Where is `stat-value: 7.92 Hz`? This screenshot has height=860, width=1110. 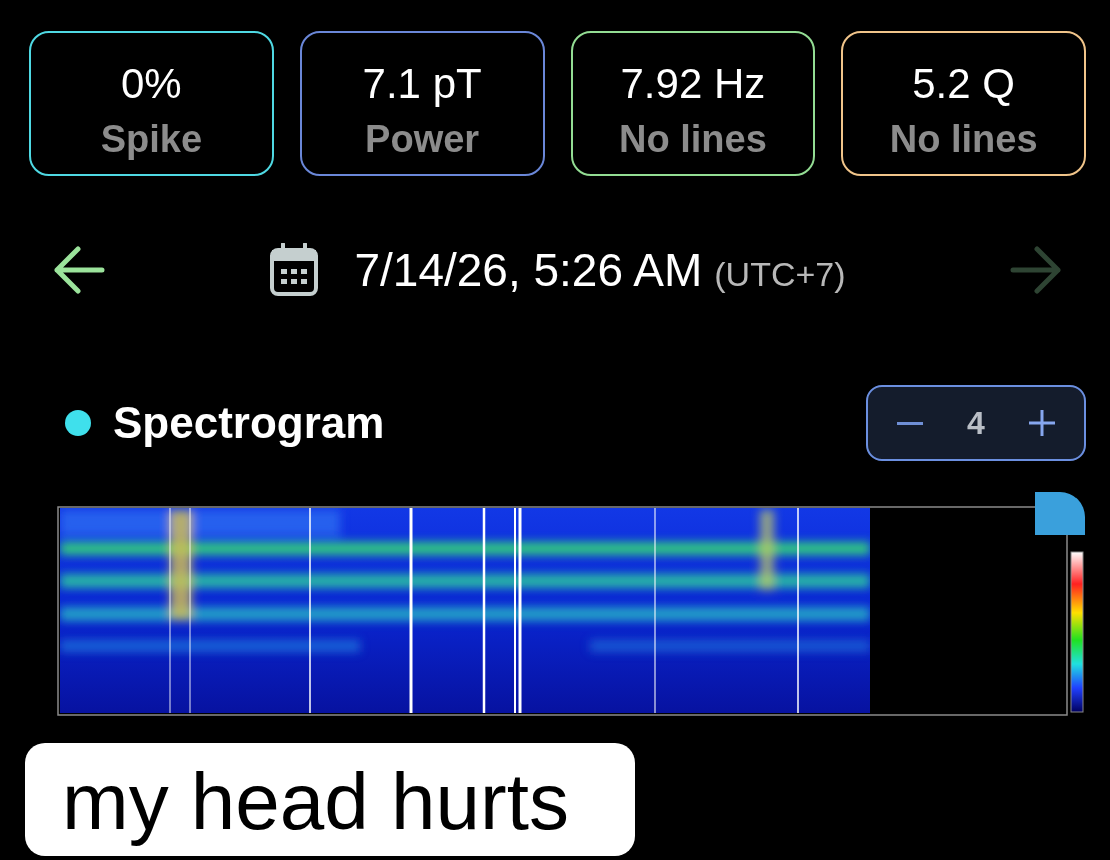 stat-value: 7.92 Hz is located at coordinates (693, 84).